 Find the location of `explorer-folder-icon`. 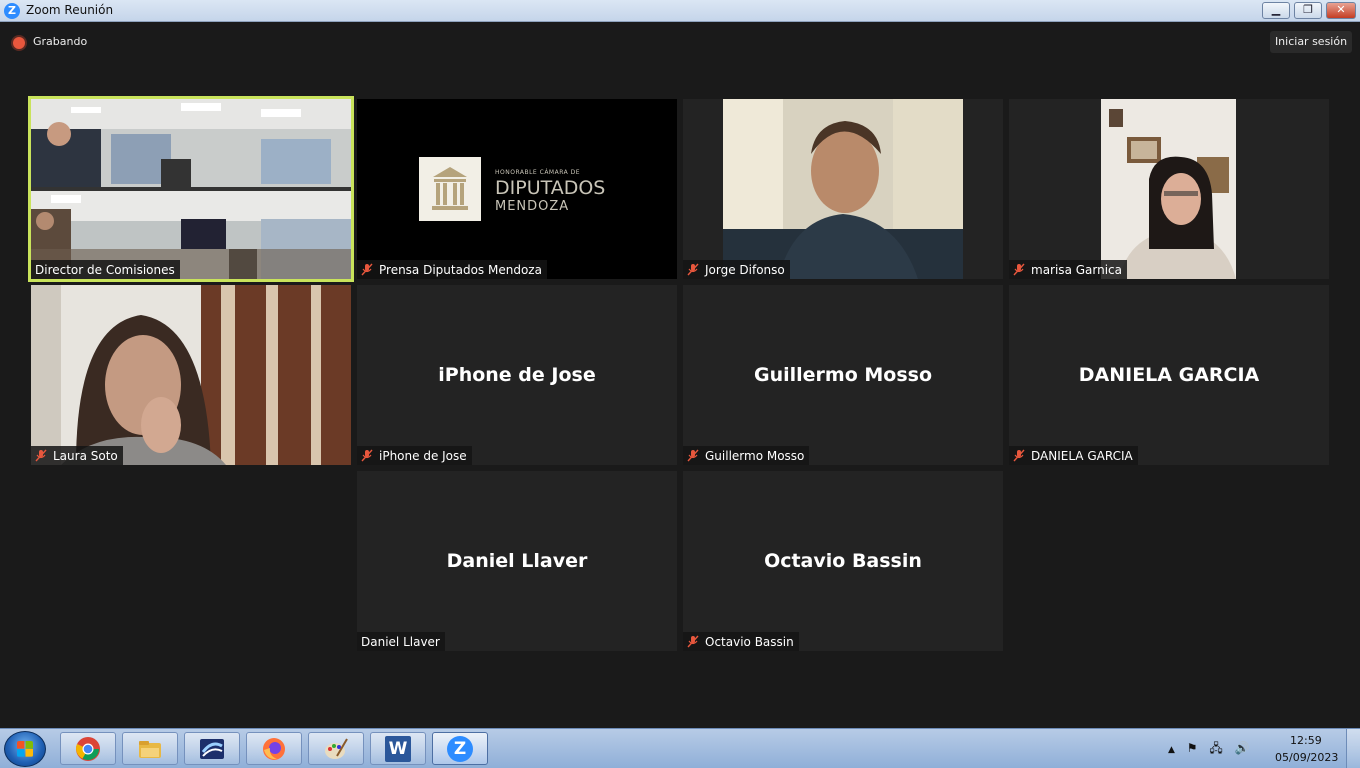

explorer-folder-icon is located at coordinates (150, 749).